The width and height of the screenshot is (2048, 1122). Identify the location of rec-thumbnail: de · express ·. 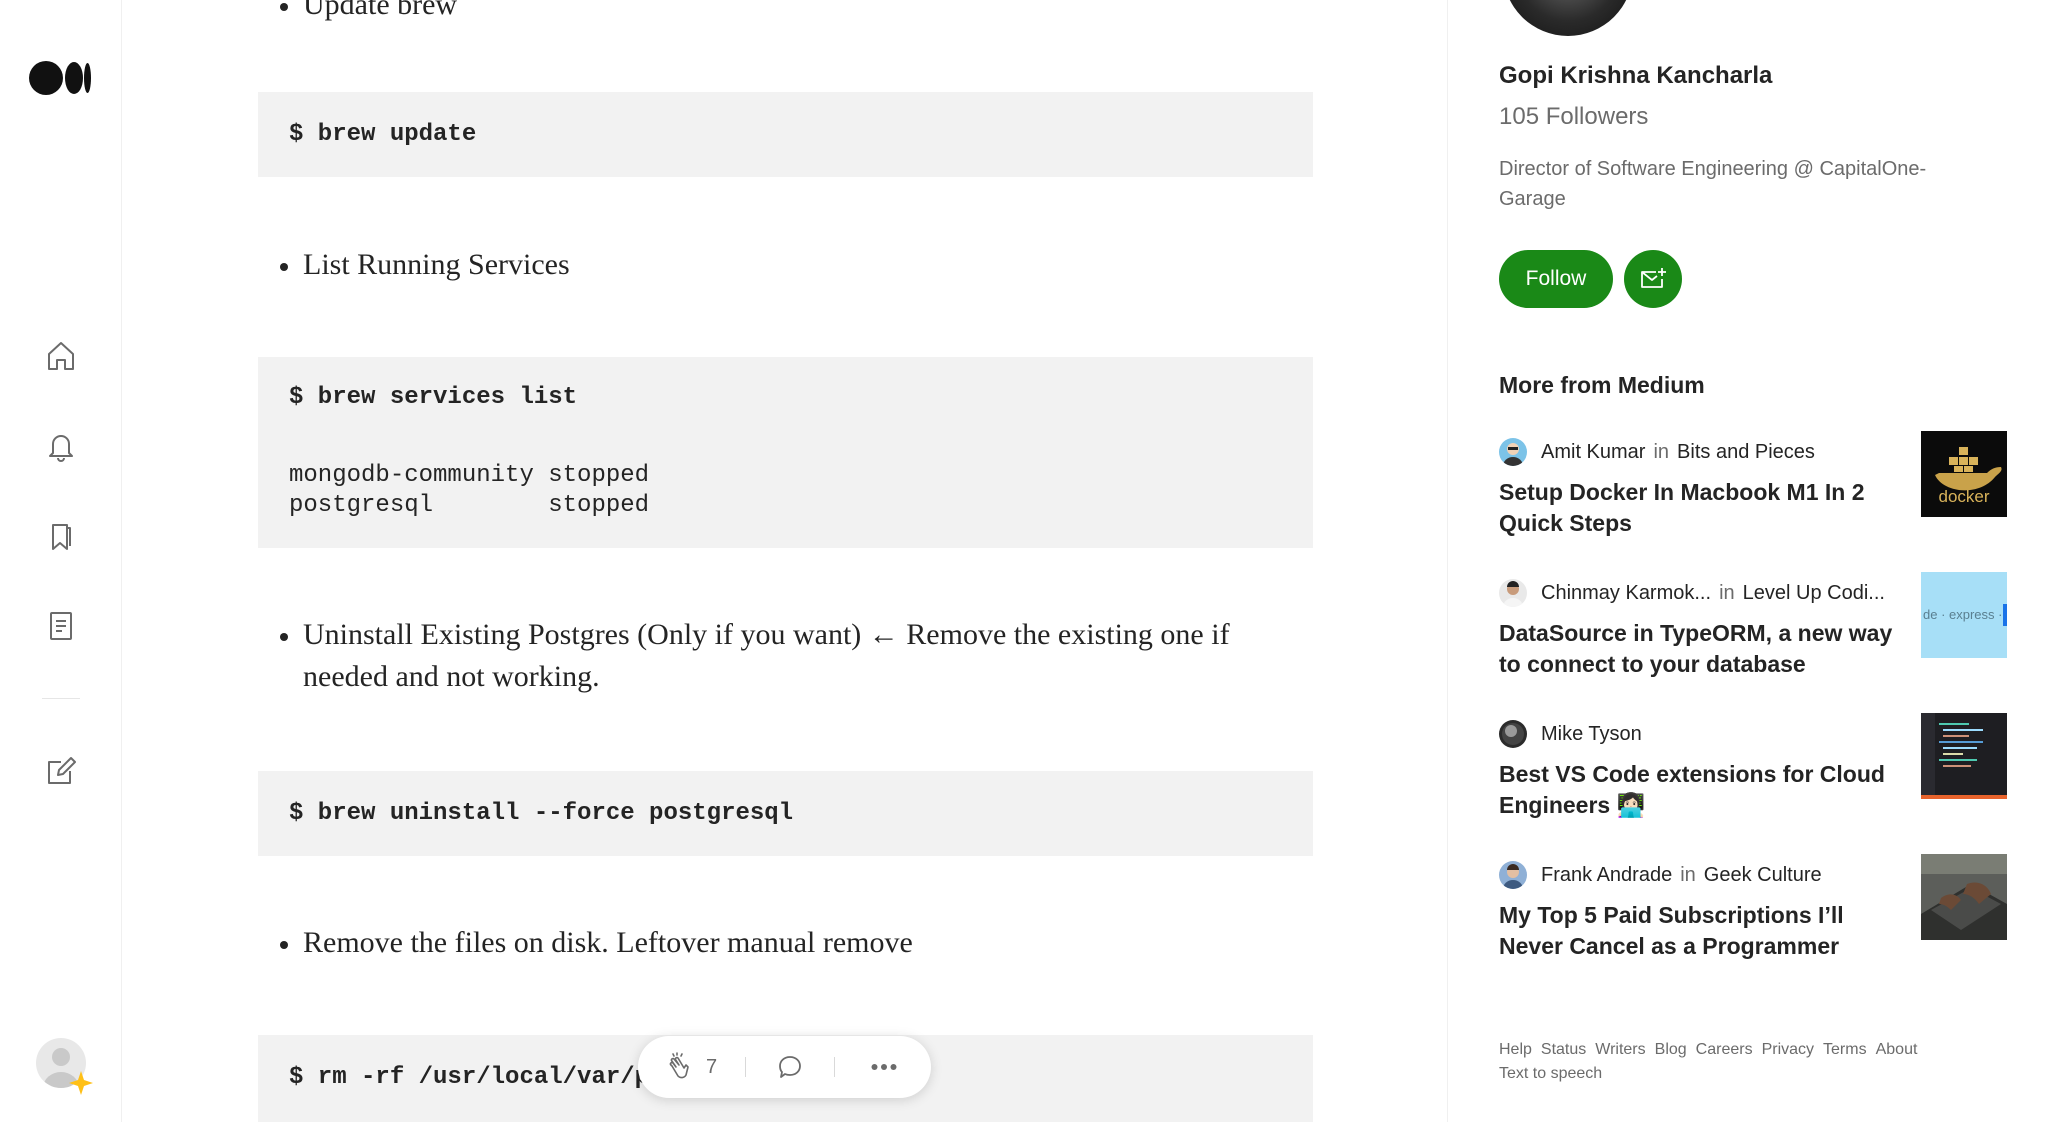
(1964, 615).